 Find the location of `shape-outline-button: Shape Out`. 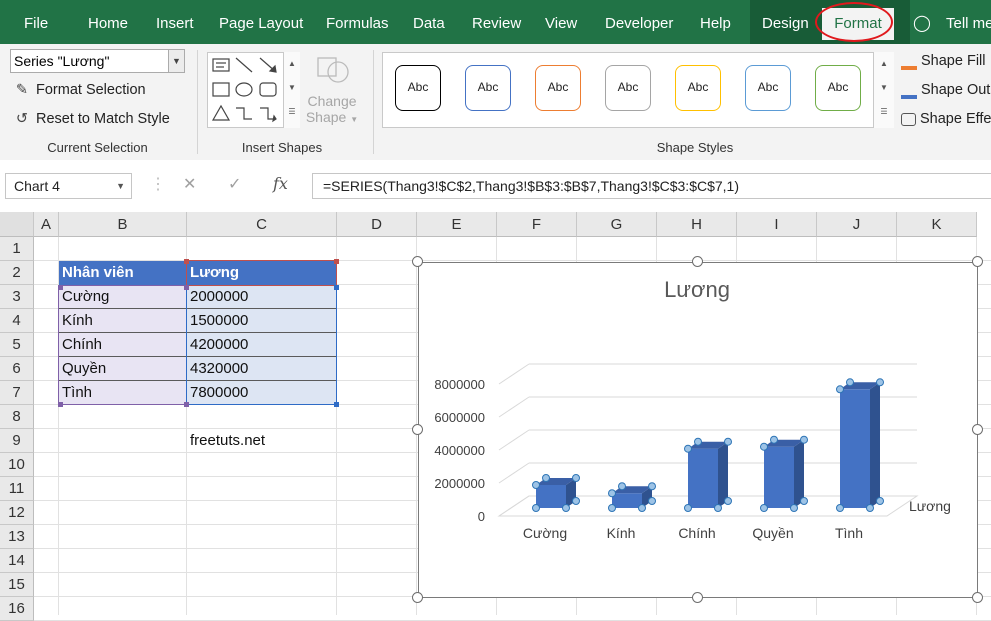

shape-outline-button: Shape Out is located at coordinates (945, 90).